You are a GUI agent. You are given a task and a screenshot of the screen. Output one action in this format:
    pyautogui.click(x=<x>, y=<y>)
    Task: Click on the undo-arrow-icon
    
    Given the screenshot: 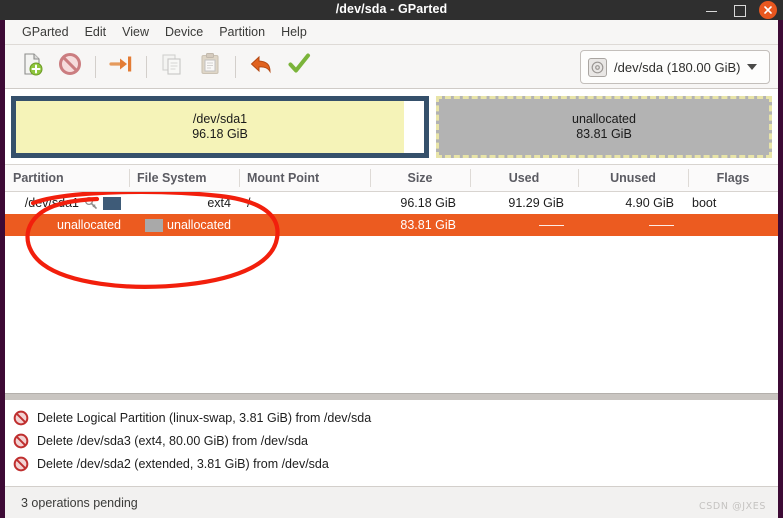 What is the action you would take?
    pyautogui.click(x=261, y=66)
    